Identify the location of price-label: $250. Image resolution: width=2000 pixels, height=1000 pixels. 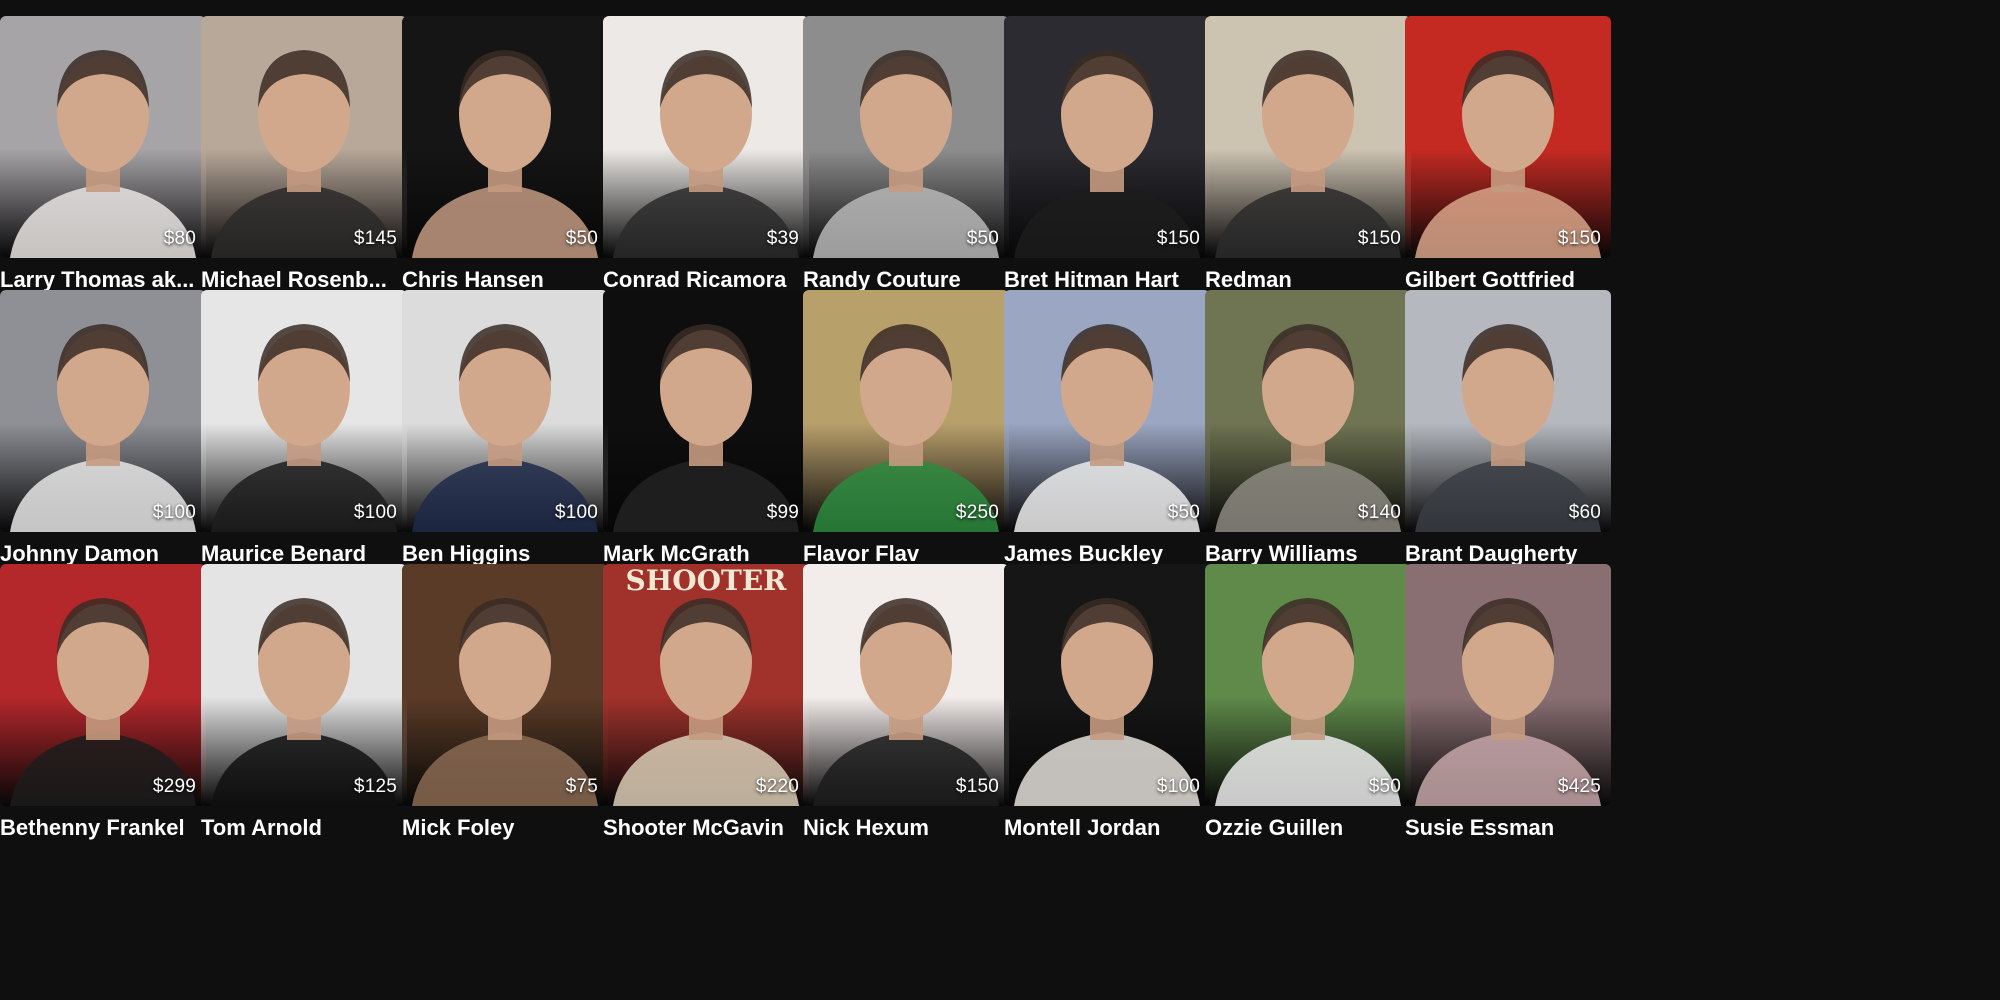
(977, 512).